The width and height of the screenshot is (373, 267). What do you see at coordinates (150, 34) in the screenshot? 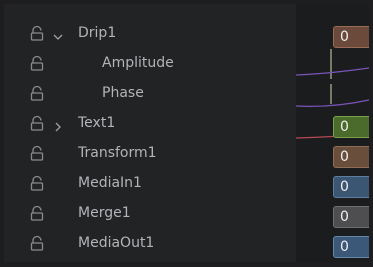
I see `tree-row-drip1: Drip1` at bounding box center [150, 34].